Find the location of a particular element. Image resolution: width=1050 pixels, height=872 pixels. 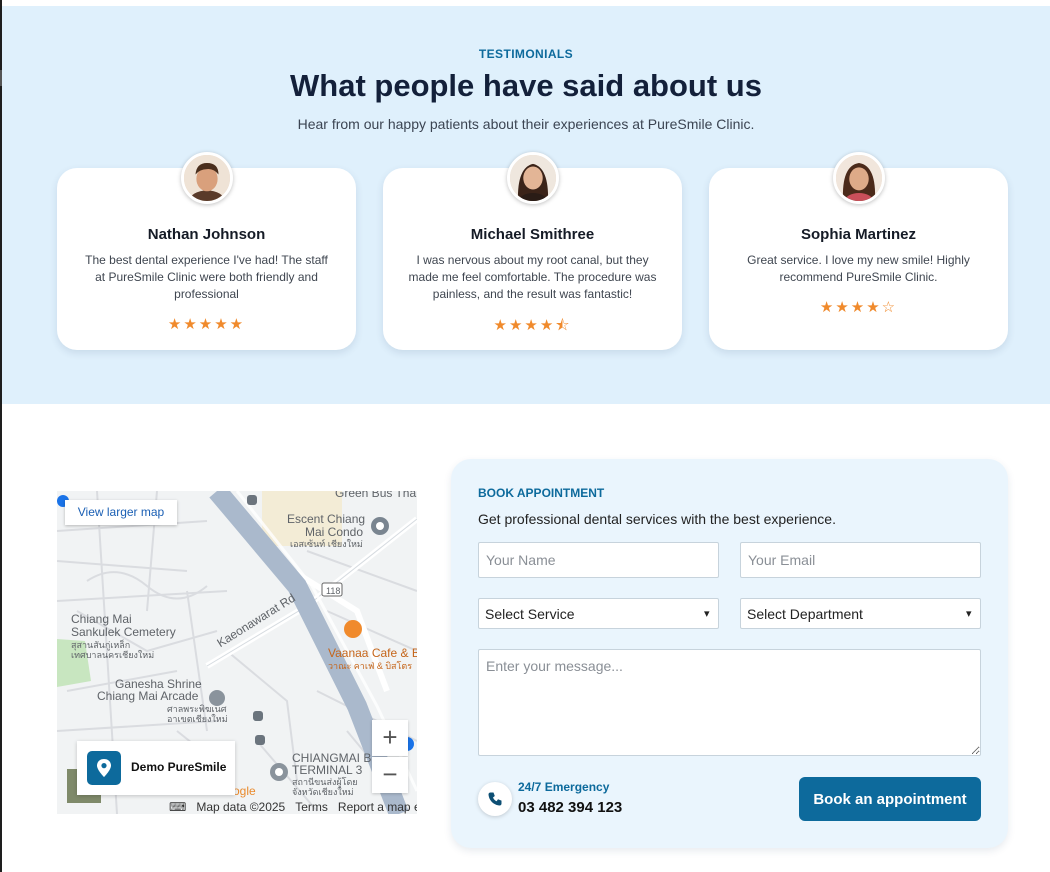

map-label: Chiang Mai Arcade is located at coordinates (148, 696).